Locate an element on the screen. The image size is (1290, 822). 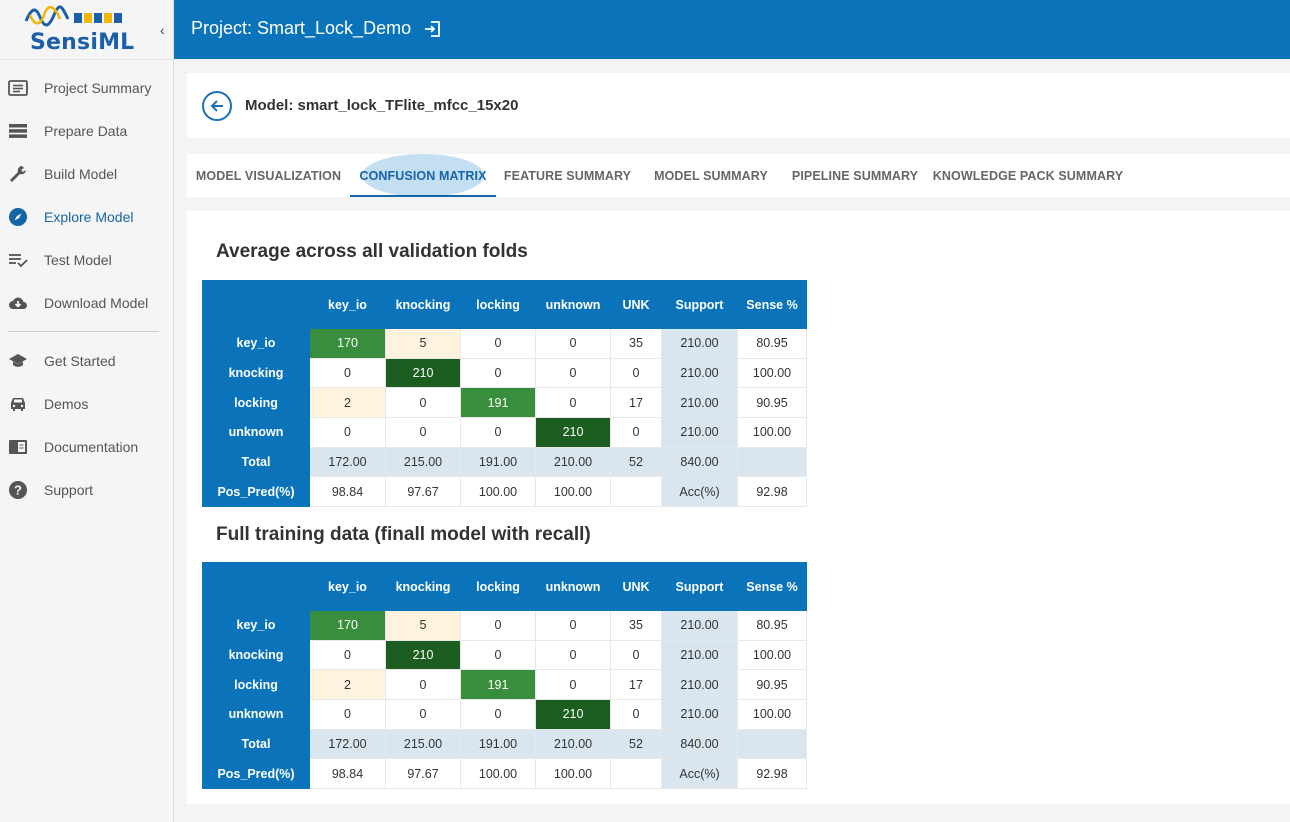
matrix-cell: 98.84 is located at coordinates (347, 774).